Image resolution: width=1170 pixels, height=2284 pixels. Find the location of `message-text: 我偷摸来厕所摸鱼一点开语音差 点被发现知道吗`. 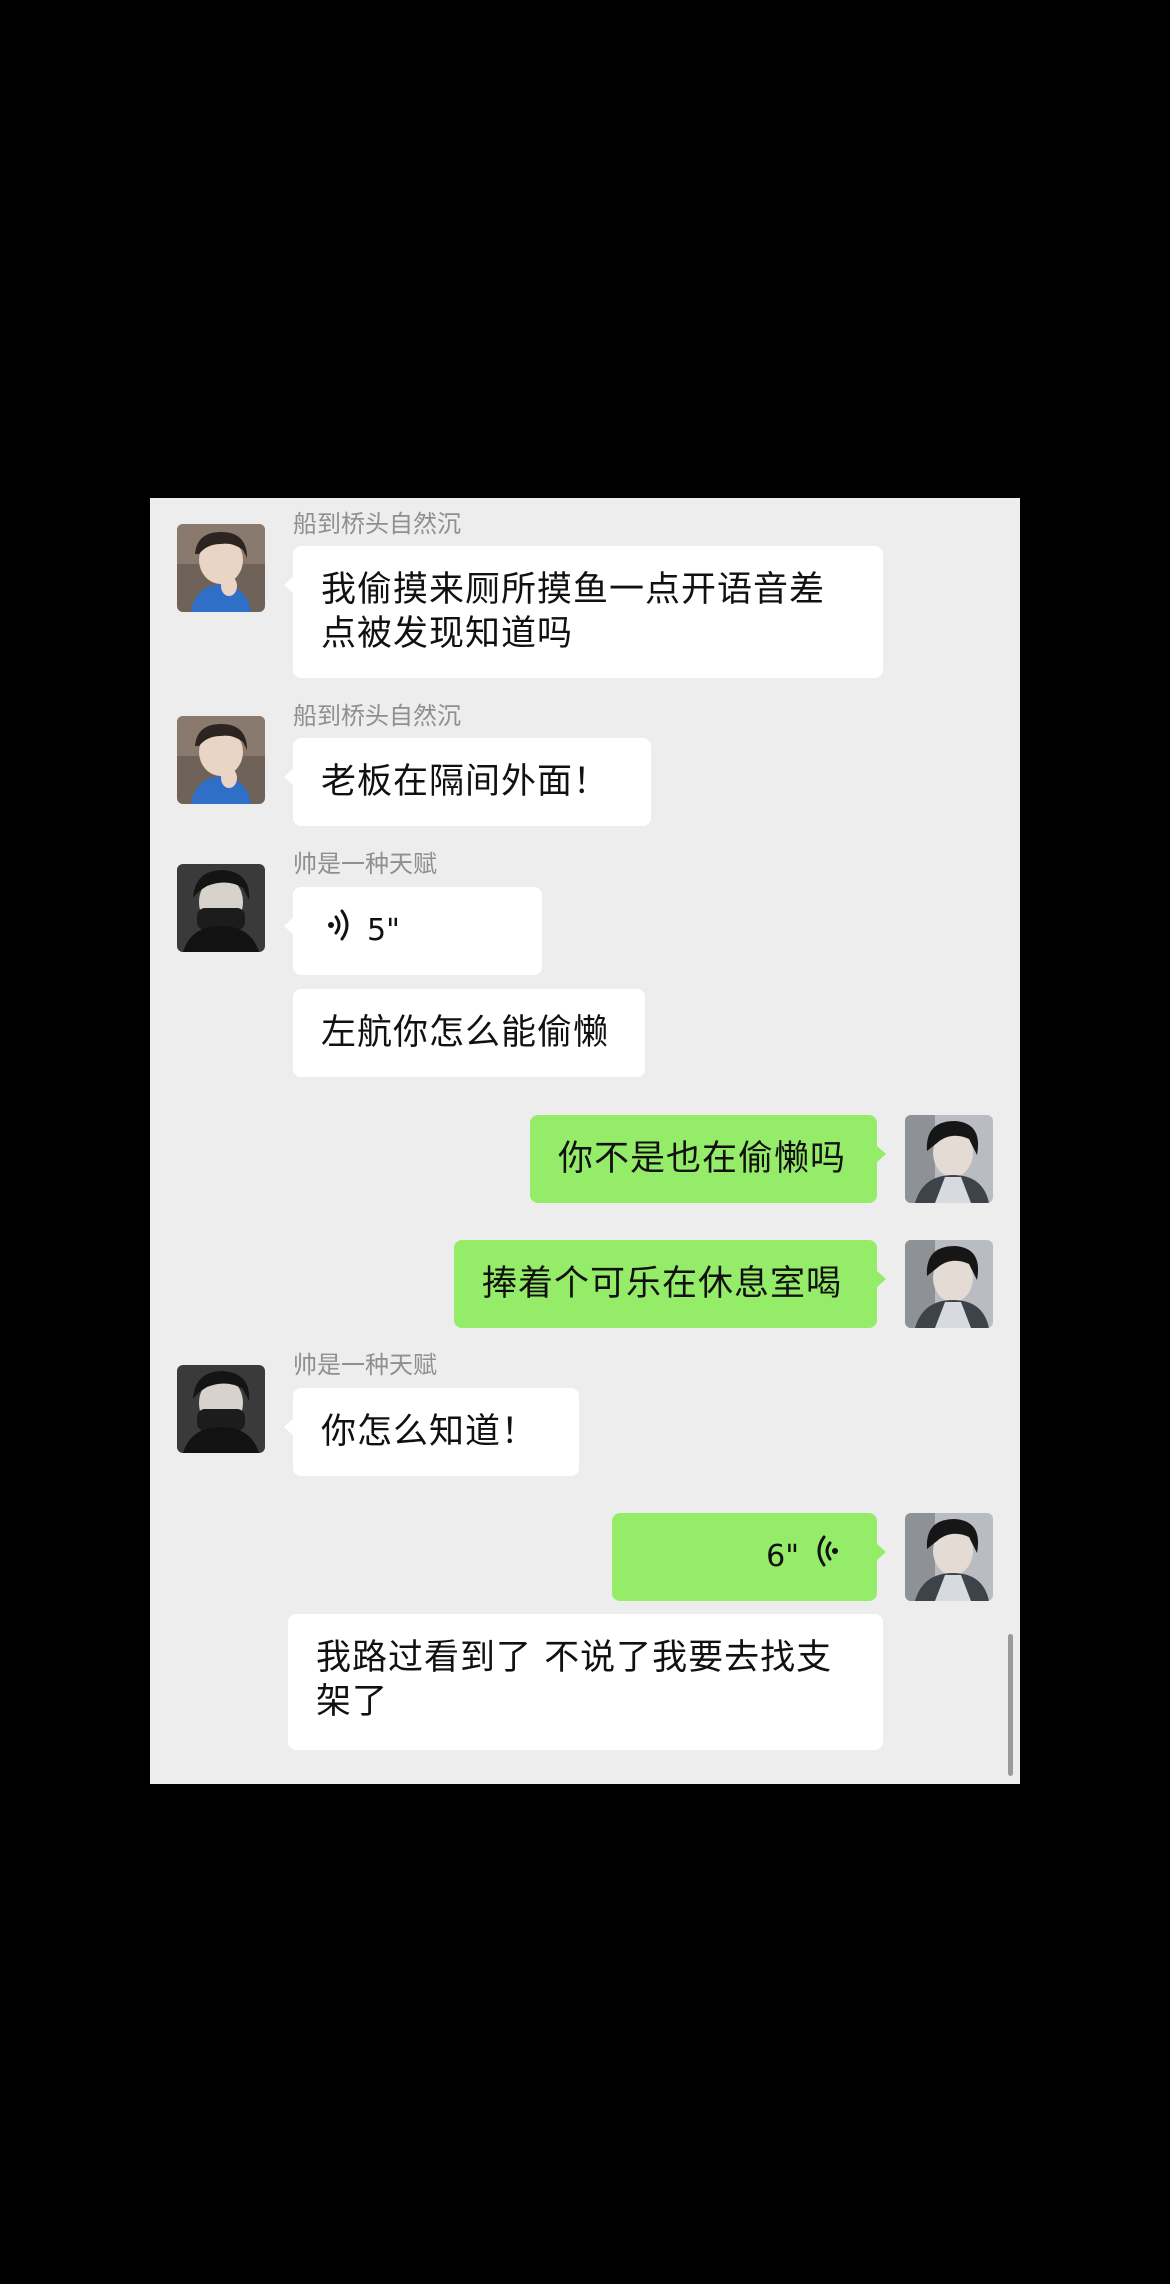

message-text: 我偷摸来厕所摸鱼一点开语音差 点被发现知道吗 is located at coordinates (588, 612).